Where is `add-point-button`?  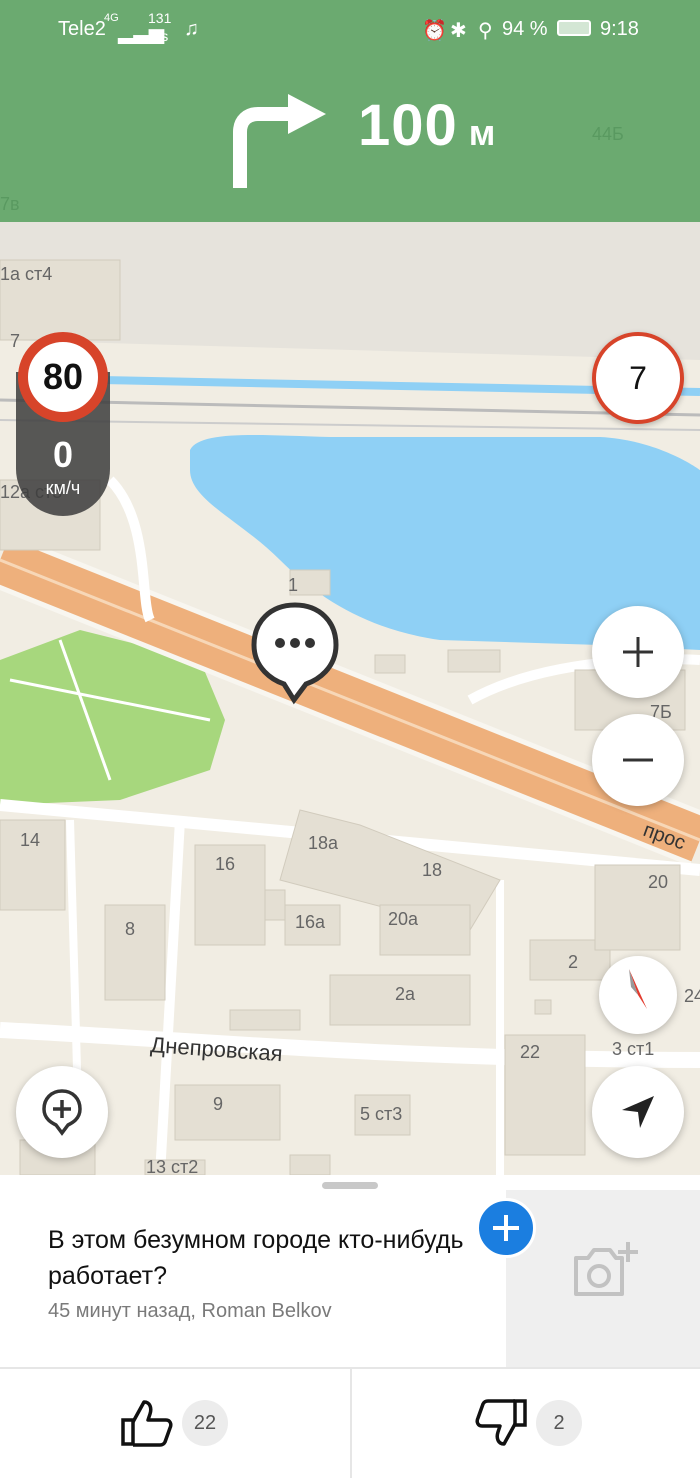
add-point-button is located at coordinates (62, 1112).